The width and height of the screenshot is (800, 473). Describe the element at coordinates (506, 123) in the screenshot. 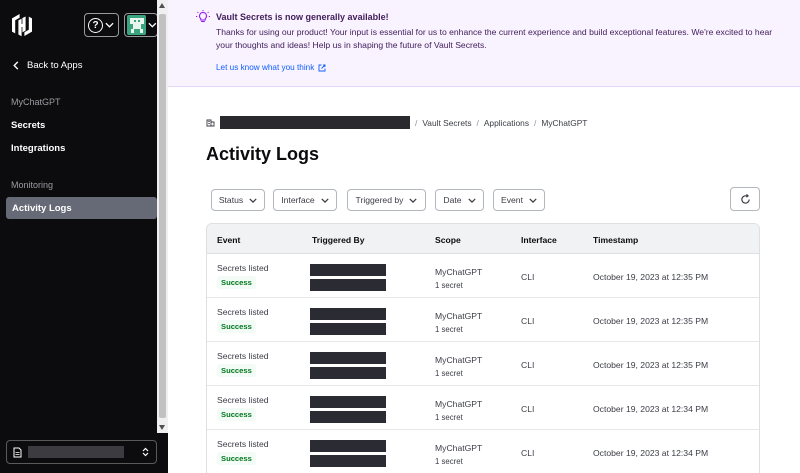

I see `breadcrumb-applications: Applications` at that location.